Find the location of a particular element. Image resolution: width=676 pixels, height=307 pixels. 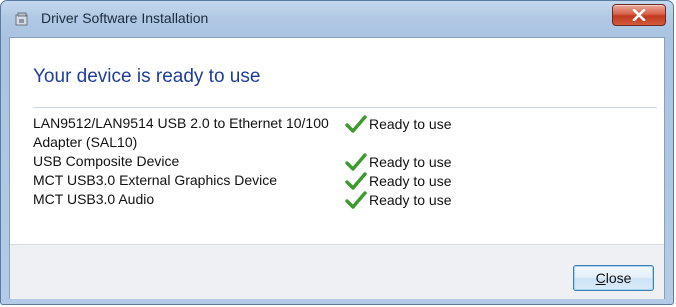

close-icon is located at coordinates (639, 15).